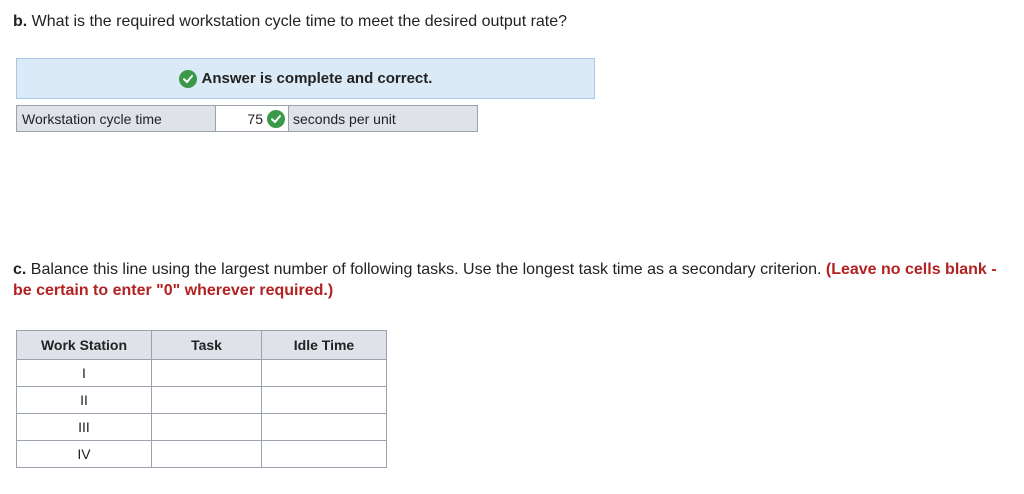  Describe the element at coordinates (187, 78) in the screenshot. I see `check-circle-icon` at that location.